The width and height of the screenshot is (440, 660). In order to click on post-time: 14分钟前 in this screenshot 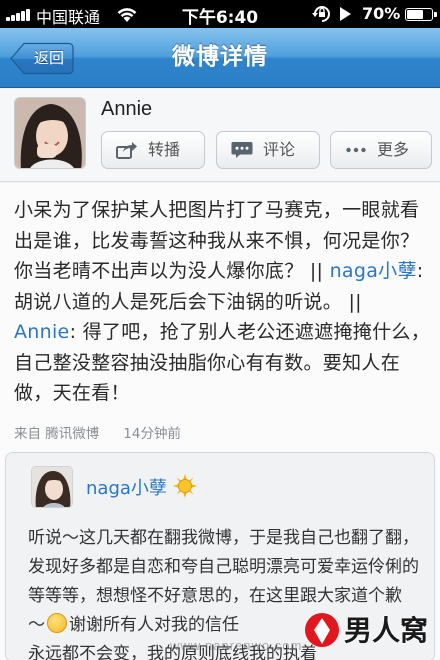, I will do `click(152, 434)`.